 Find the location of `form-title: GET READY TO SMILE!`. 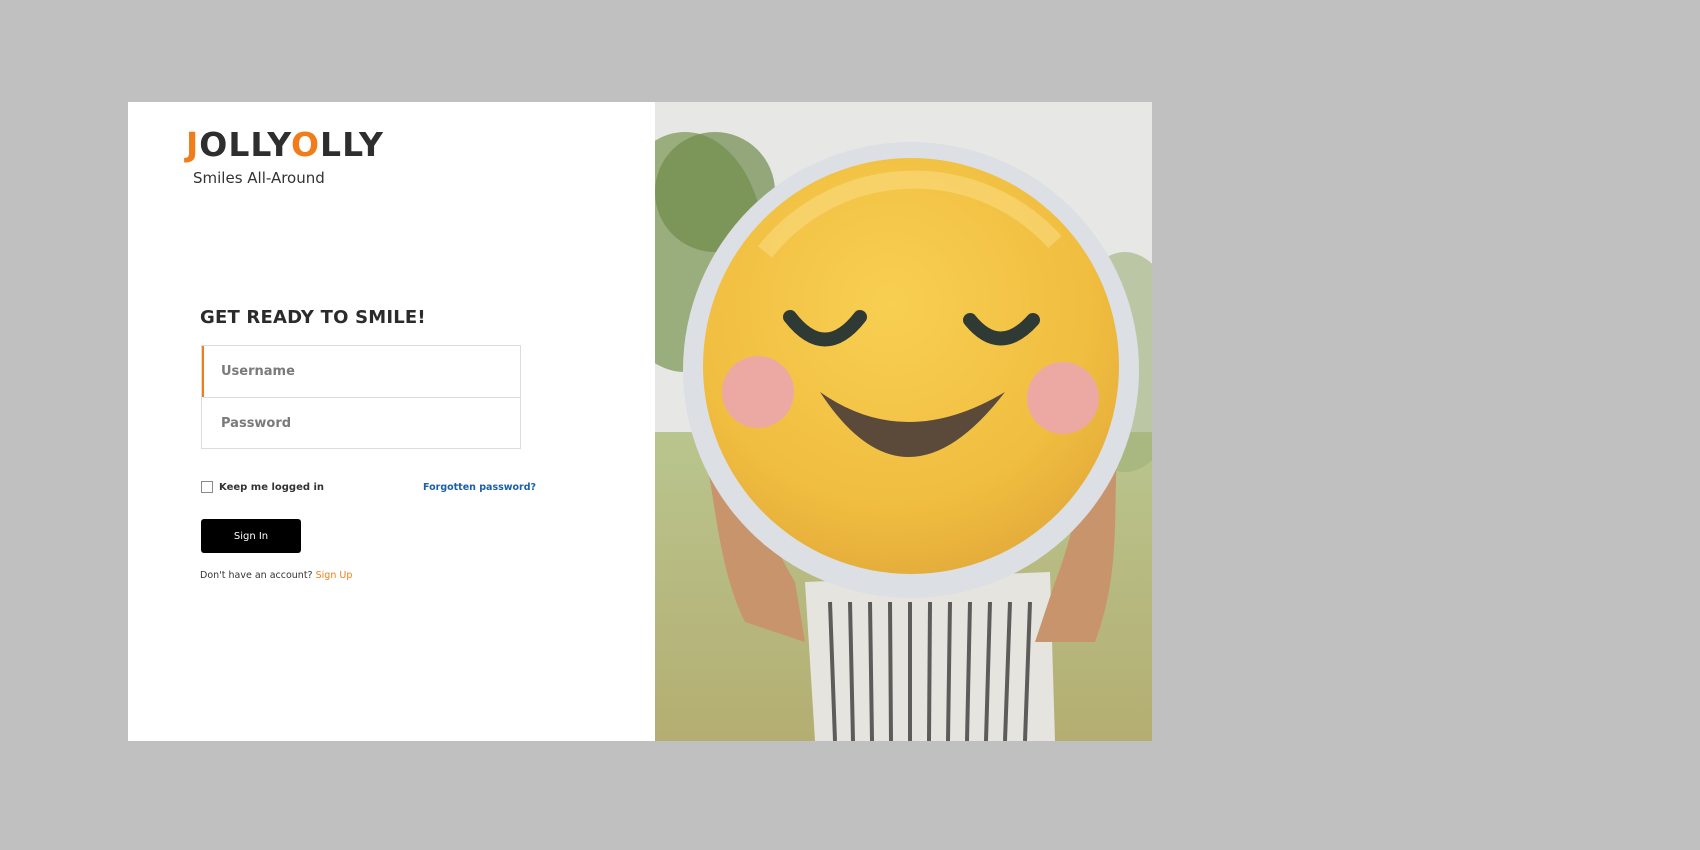

form-title: GET READY TO SMILE! is located at coordinates (313, 317).